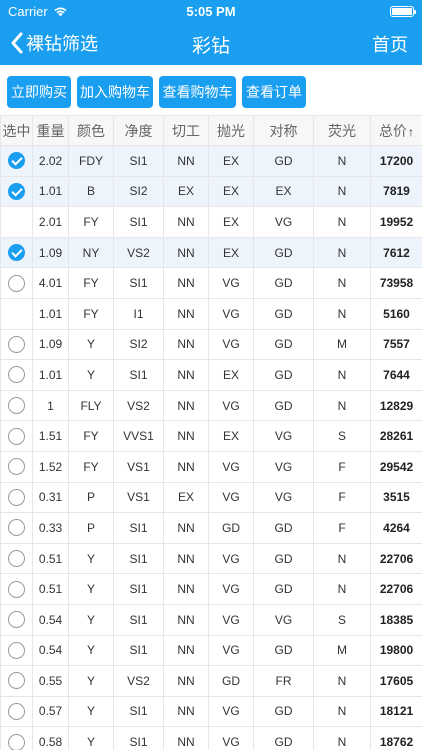 Image resolution: width=422 pixels, height=750 pixels. I want to click on table-row: 0.58 Y SI1 NN VG GD N 18762, so click(211, 738).